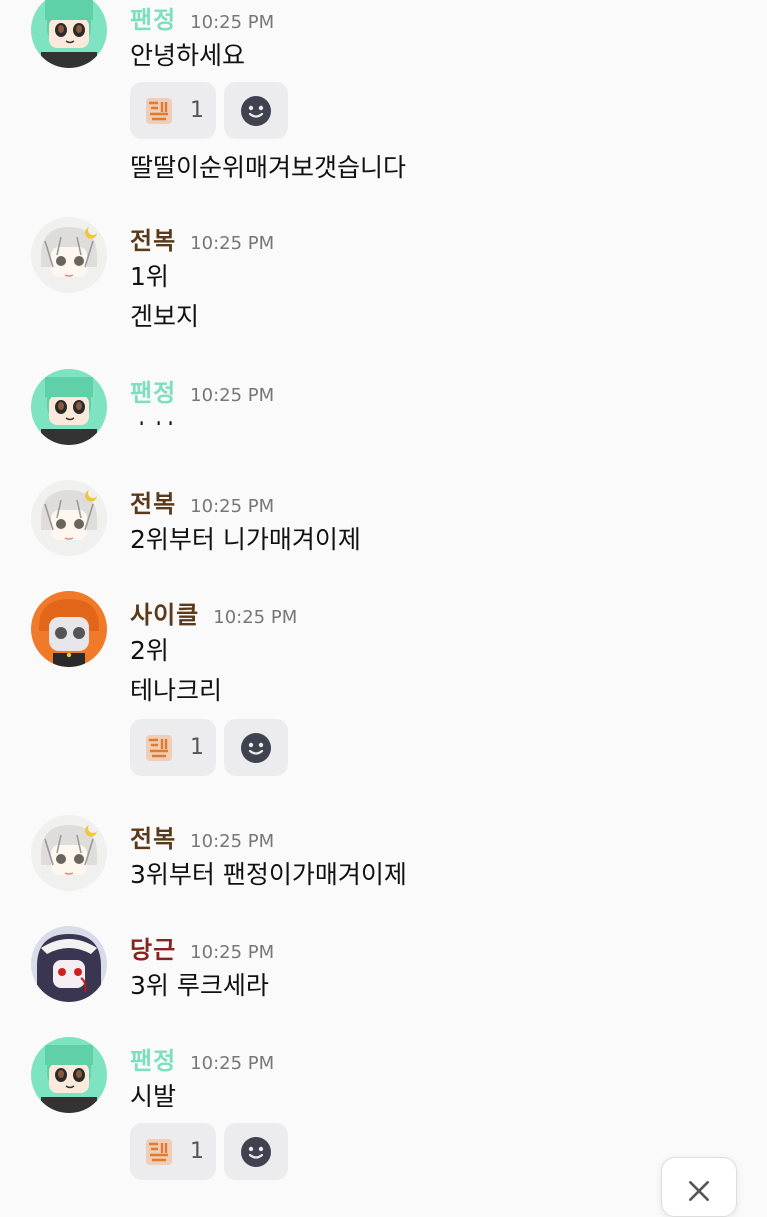 This screenshot has height=1217, width=767. What do you see at coordinates (176, 690) in the screenshot?
I see `message-text: 테나크리` at bounding box center [176, 690].